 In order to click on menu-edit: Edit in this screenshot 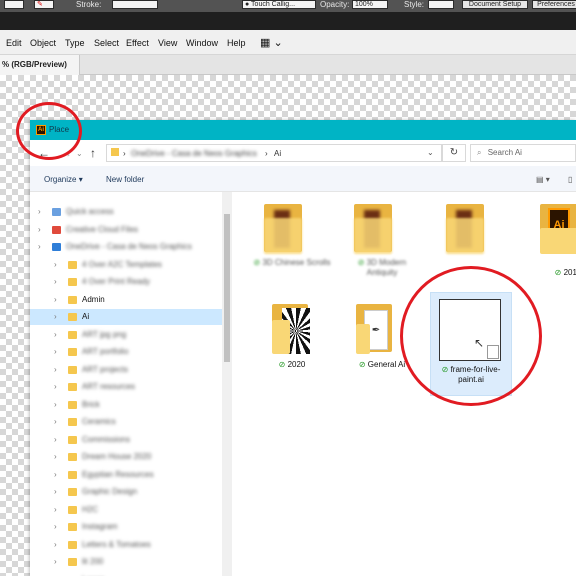, I will do `click(14, 43)`.